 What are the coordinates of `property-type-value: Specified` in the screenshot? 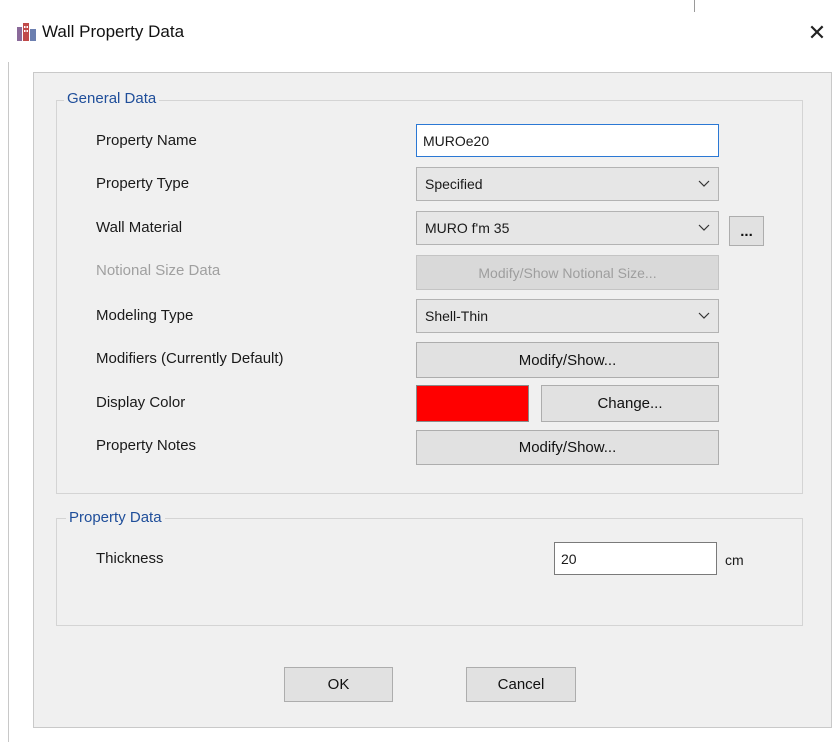 It's located at (454, 184).